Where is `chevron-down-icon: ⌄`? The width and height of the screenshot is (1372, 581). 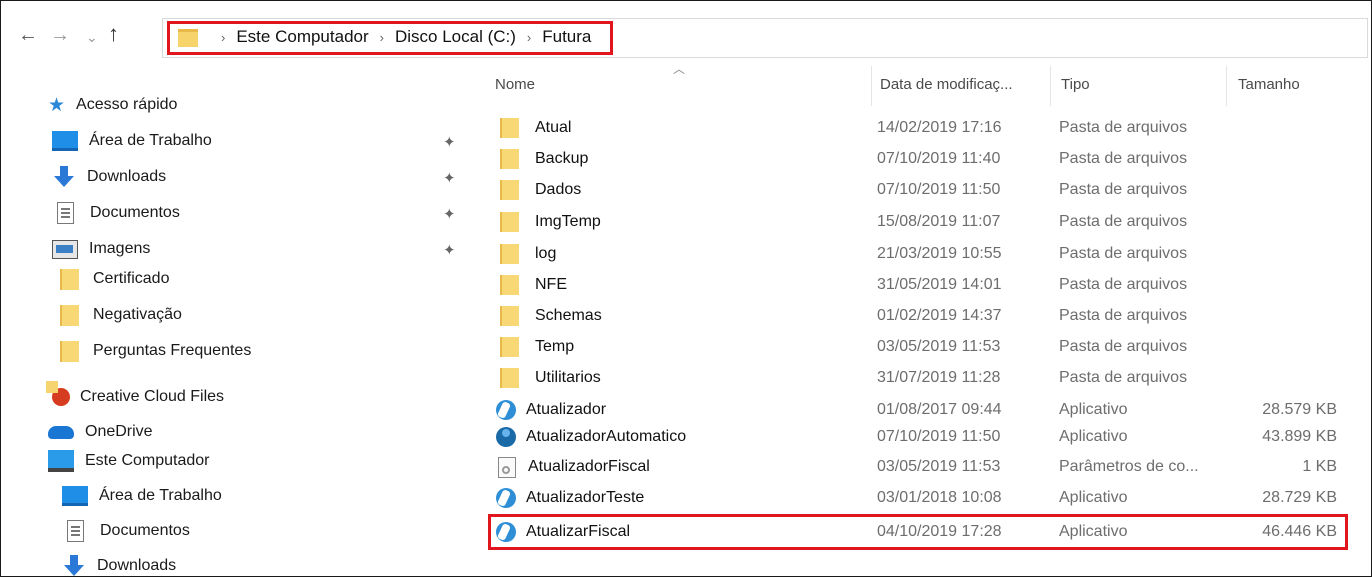 chevron-down-icon: ⌄ is located at coordinates (92, 37).